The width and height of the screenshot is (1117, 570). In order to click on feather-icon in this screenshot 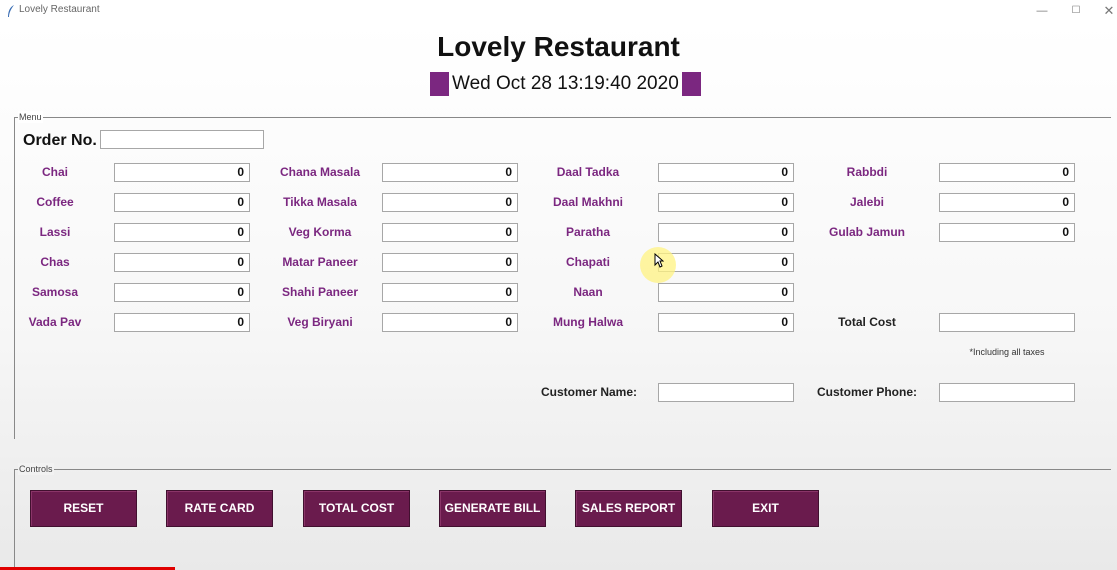, I will do `click(11, 11)`.